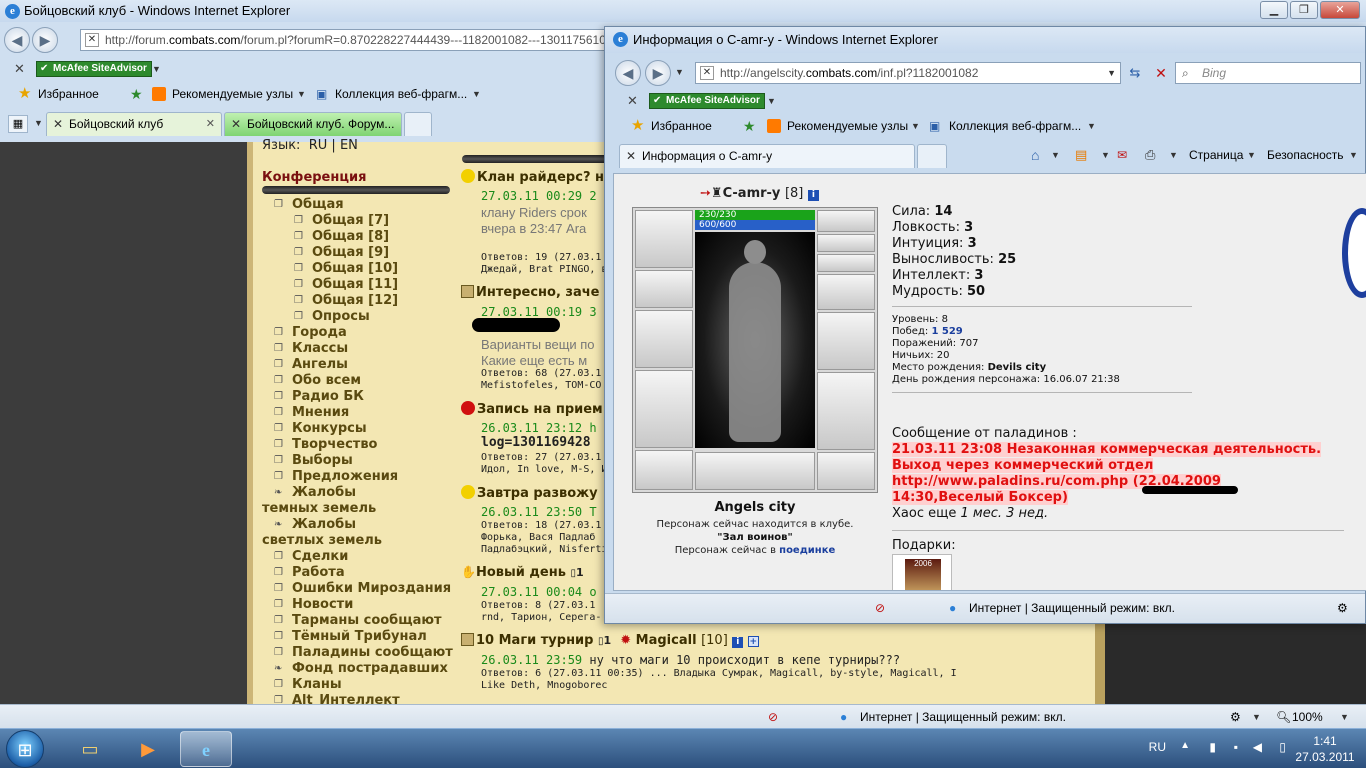 Image resolution: width=1366 pixels, height=768 pixels. What do you see at coordinates (880, 608) in the screenshot?
I see `popup-blocked-icon: ⊘` at bounding box center [880, 608].